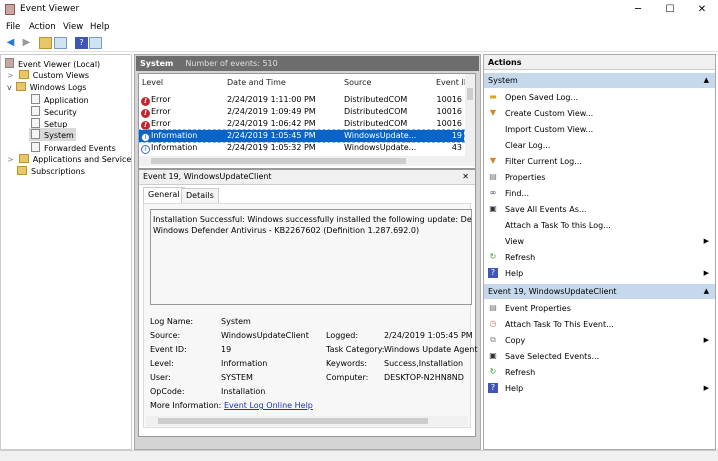  I want to click on keywords-value: Success,Installation, so click(424, 363).